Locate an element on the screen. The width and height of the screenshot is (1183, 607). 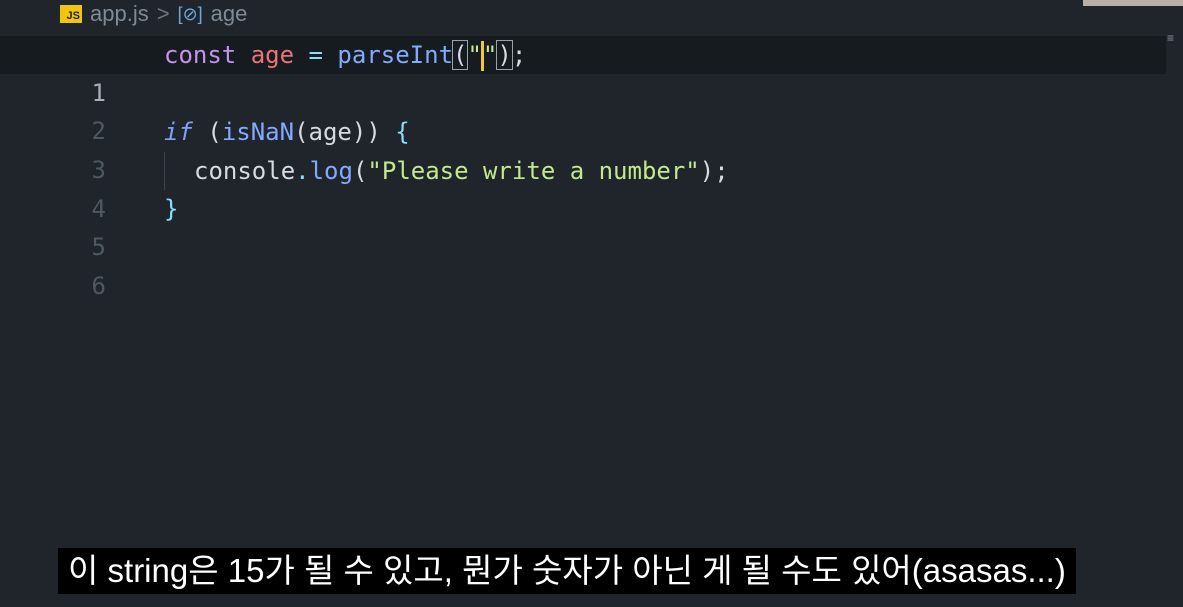
minimap-icon: ≡ is located at coordinates (1173, 39).